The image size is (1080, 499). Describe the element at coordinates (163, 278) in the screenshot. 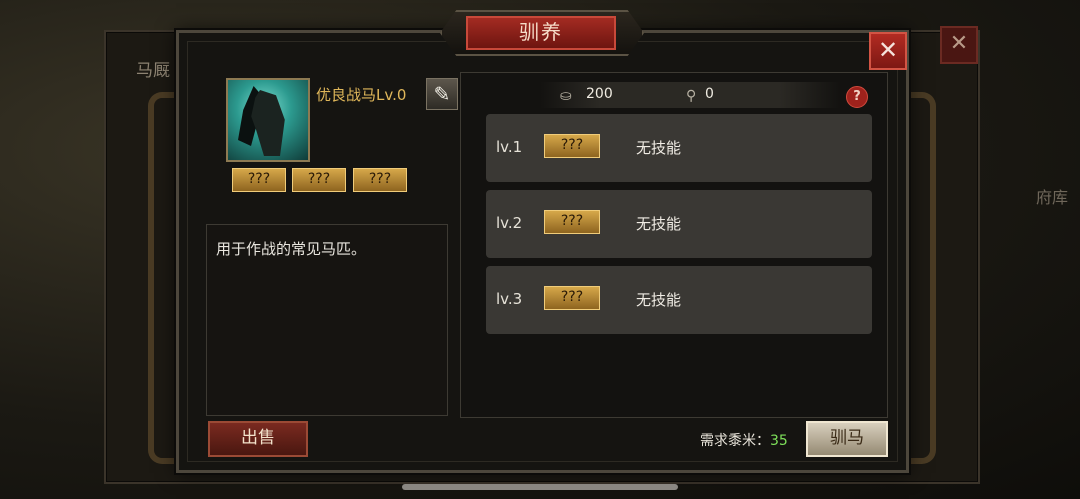

I see `background-frame-left` at that location.